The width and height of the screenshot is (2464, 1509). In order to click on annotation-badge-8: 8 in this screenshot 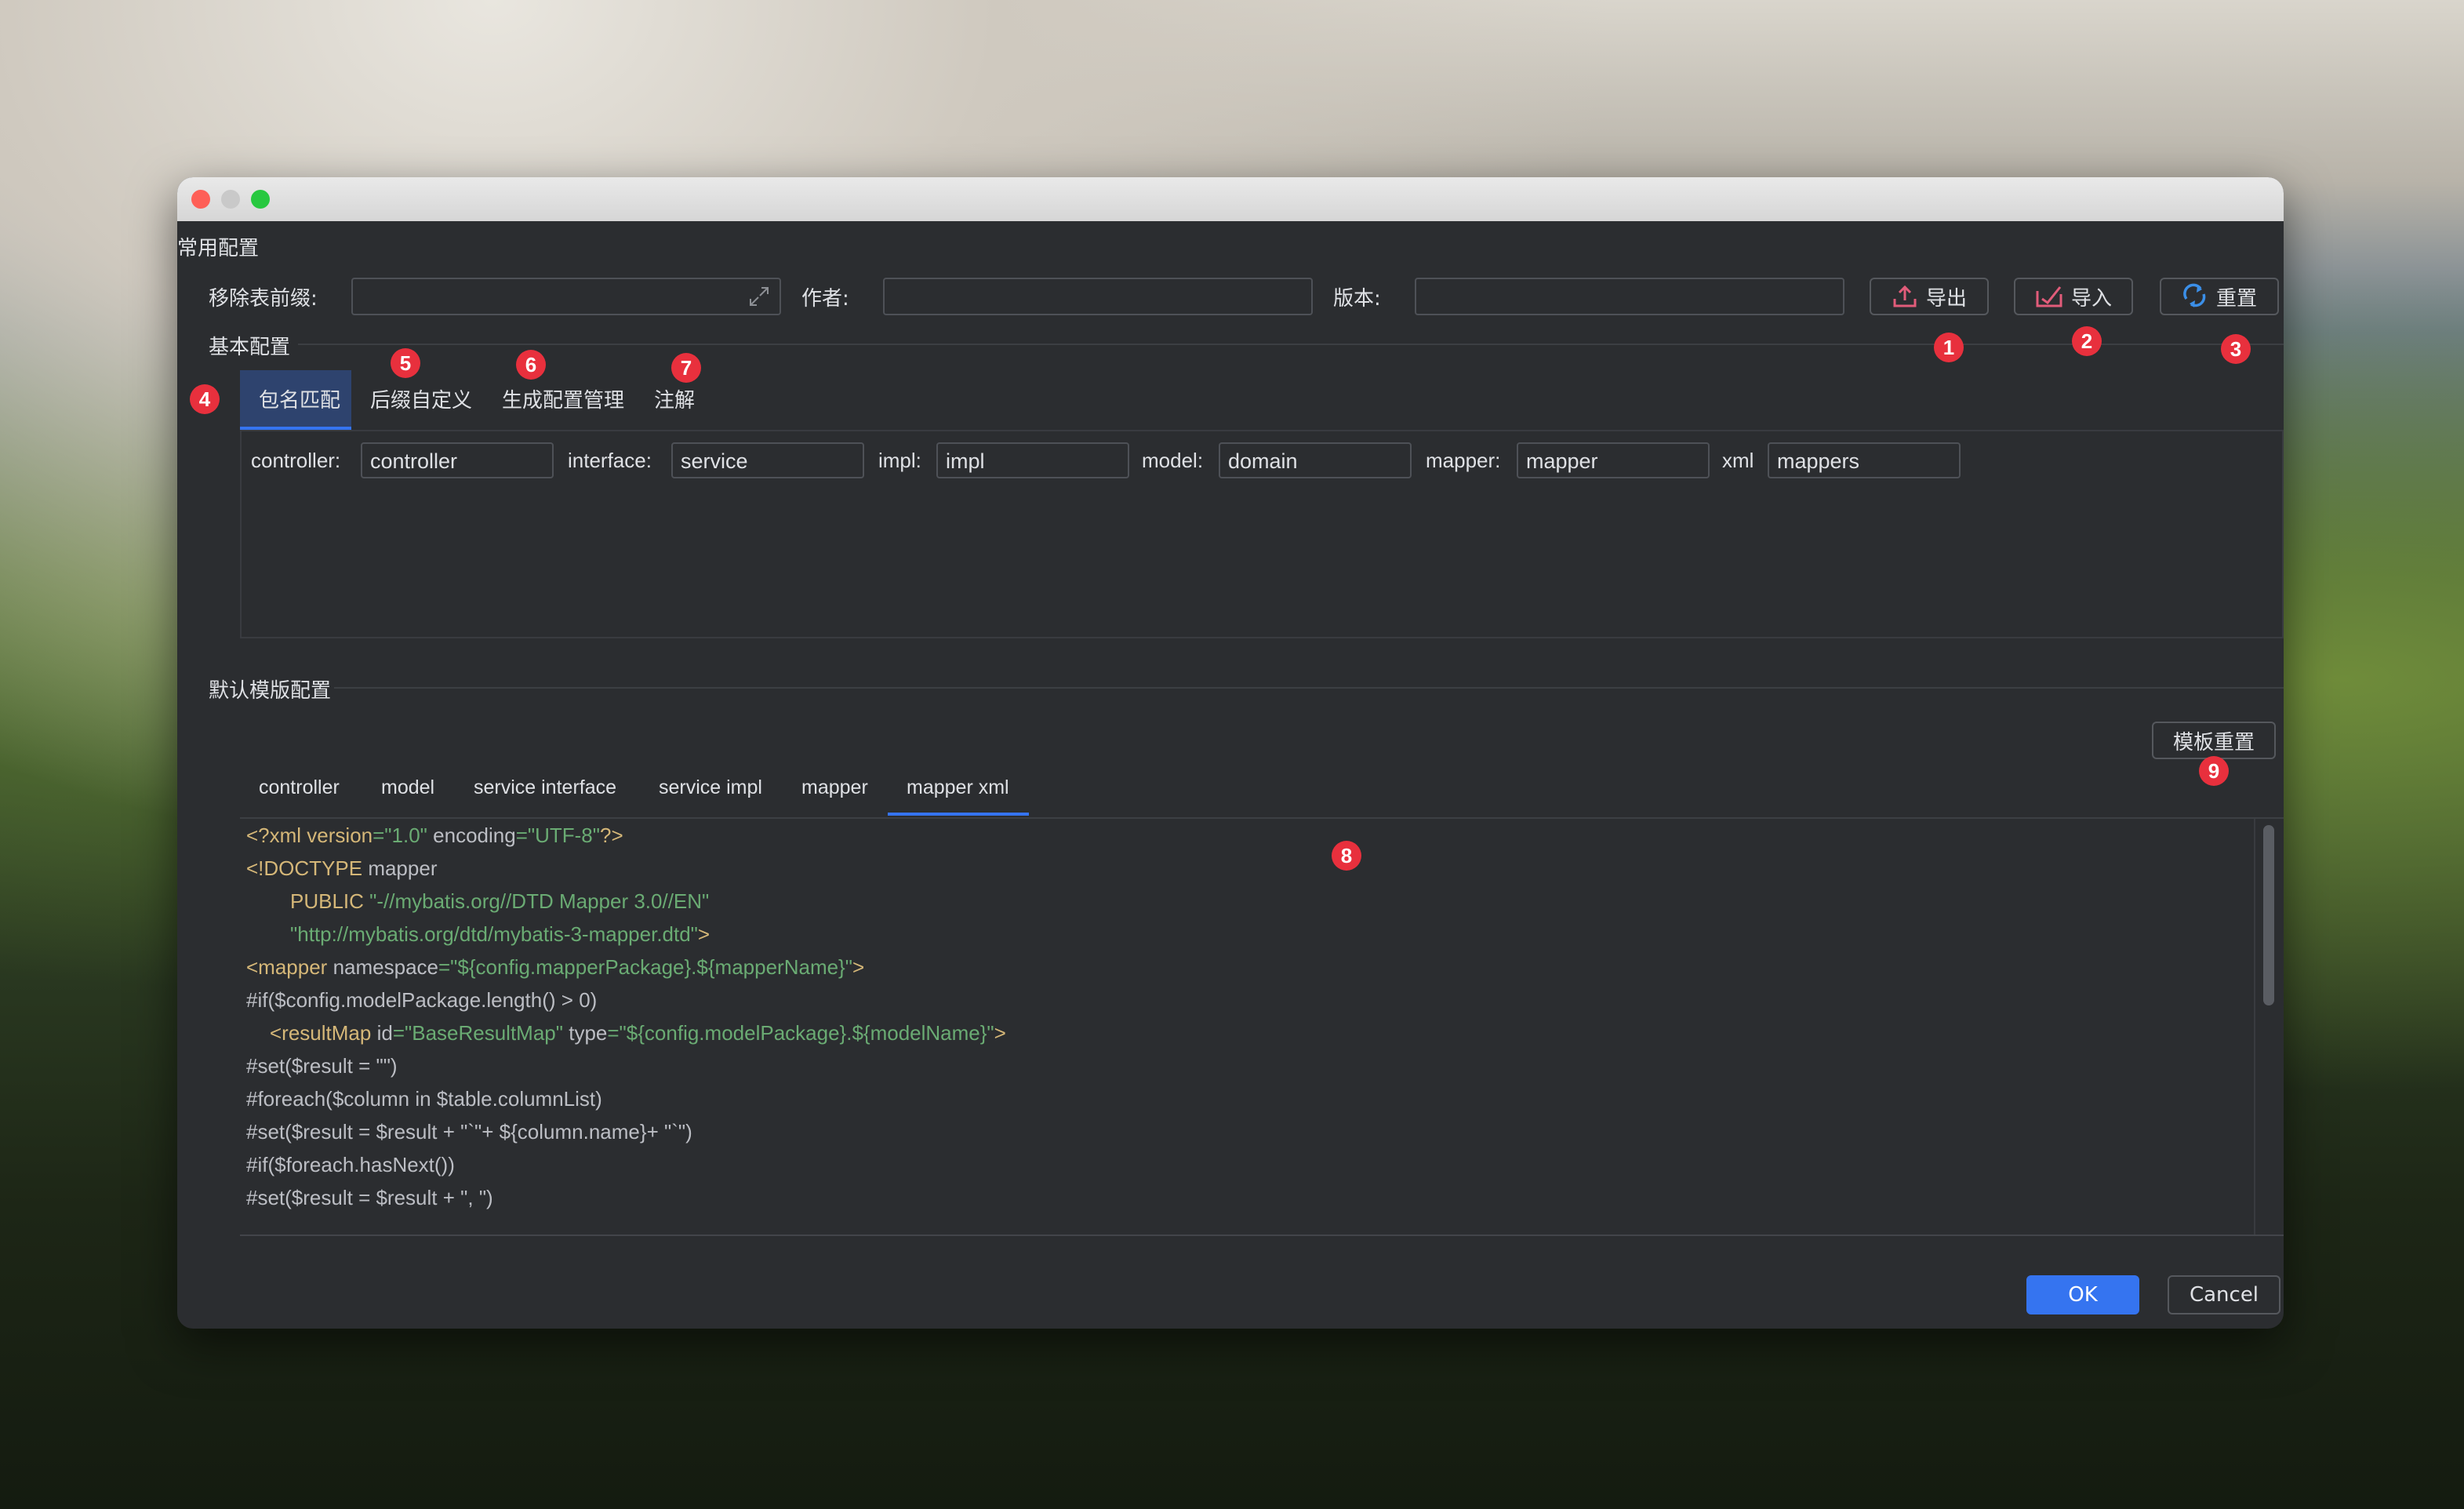, I will do `click(1346, 856)`.